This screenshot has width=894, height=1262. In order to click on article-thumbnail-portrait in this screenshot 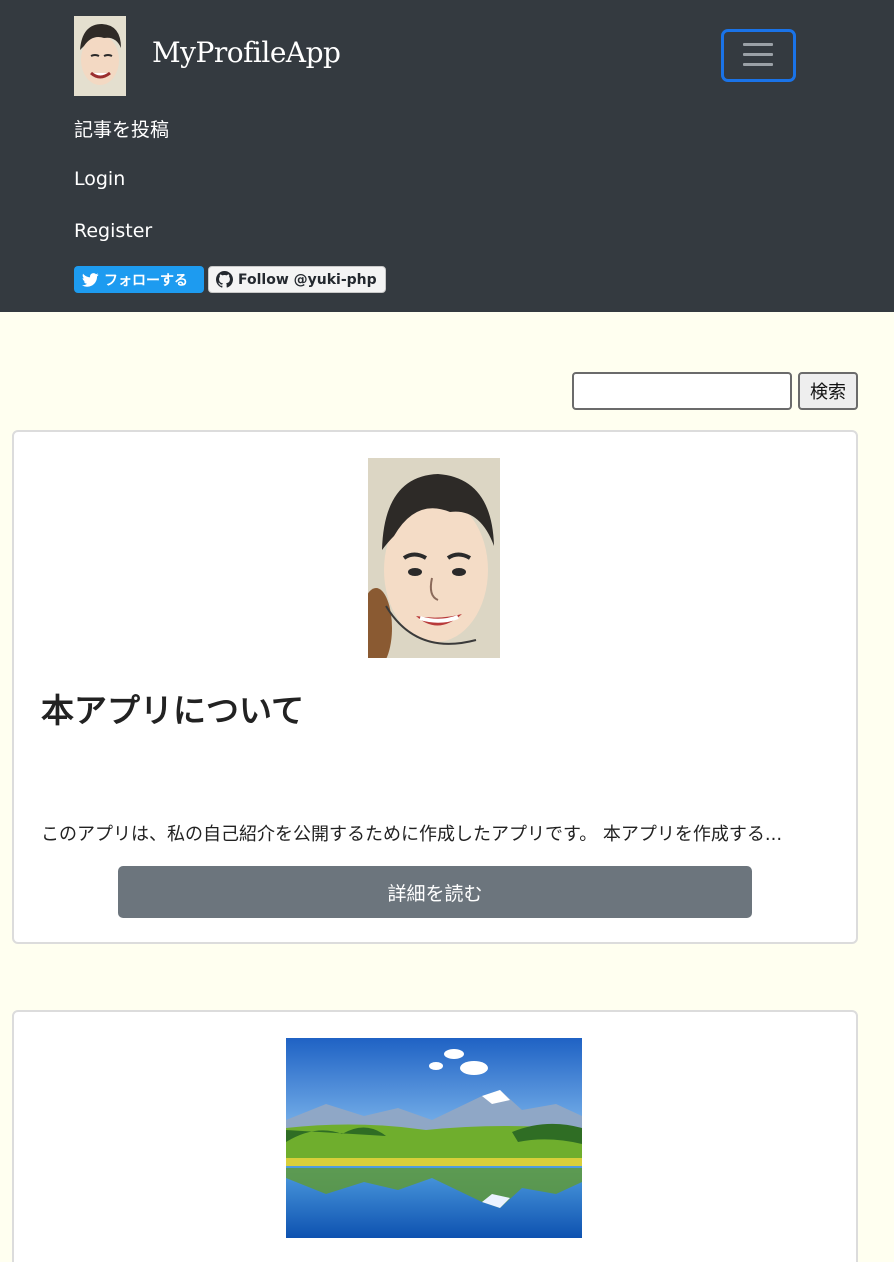, I will do `click(434, 558)`.